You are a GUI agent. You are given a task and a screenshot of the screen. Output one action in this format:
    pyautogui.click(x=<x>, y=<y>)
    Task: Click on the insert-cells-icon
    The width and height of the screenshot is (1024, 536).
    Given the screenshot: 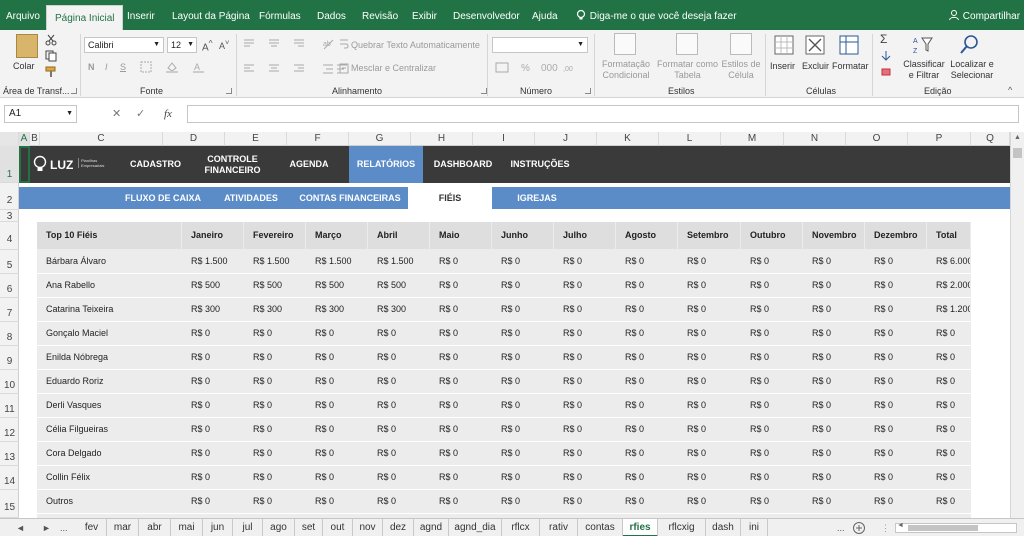 What is the action you would take?
    pyautogui.click(x=784, y=45)
    